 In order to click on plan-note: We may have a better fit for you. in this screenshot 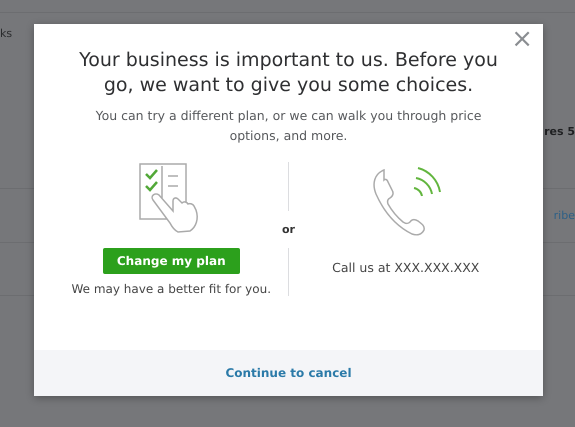, I will do `click(171, 289)`.